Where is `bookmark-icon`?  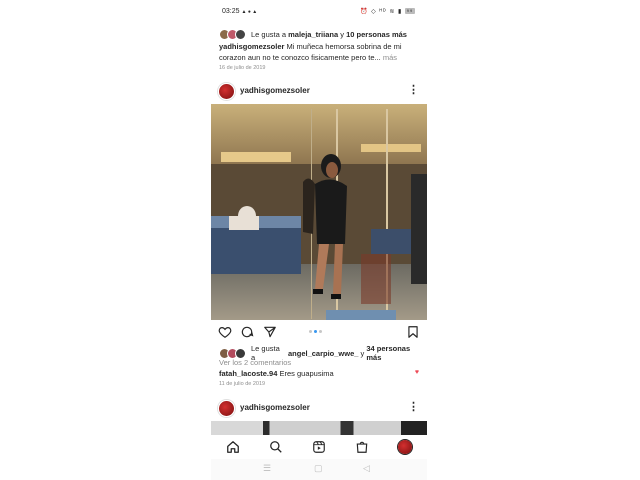 bookmark-icon is located at coordinates (413, 332).